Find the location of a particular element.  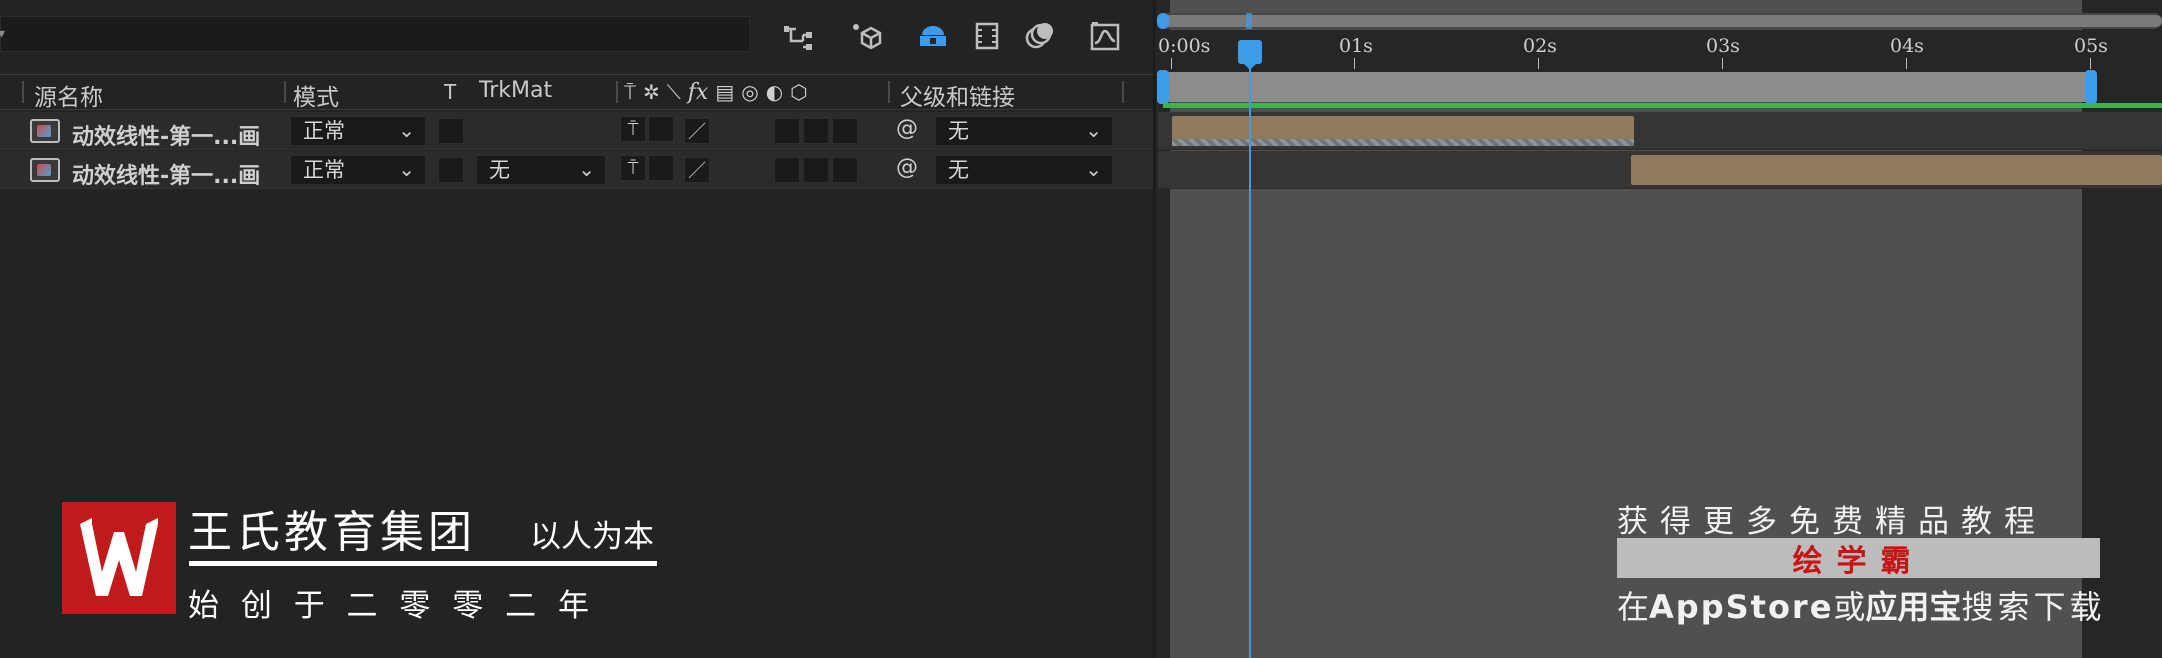

navigator-playhead-marker is located at coordinates (1249, 21).